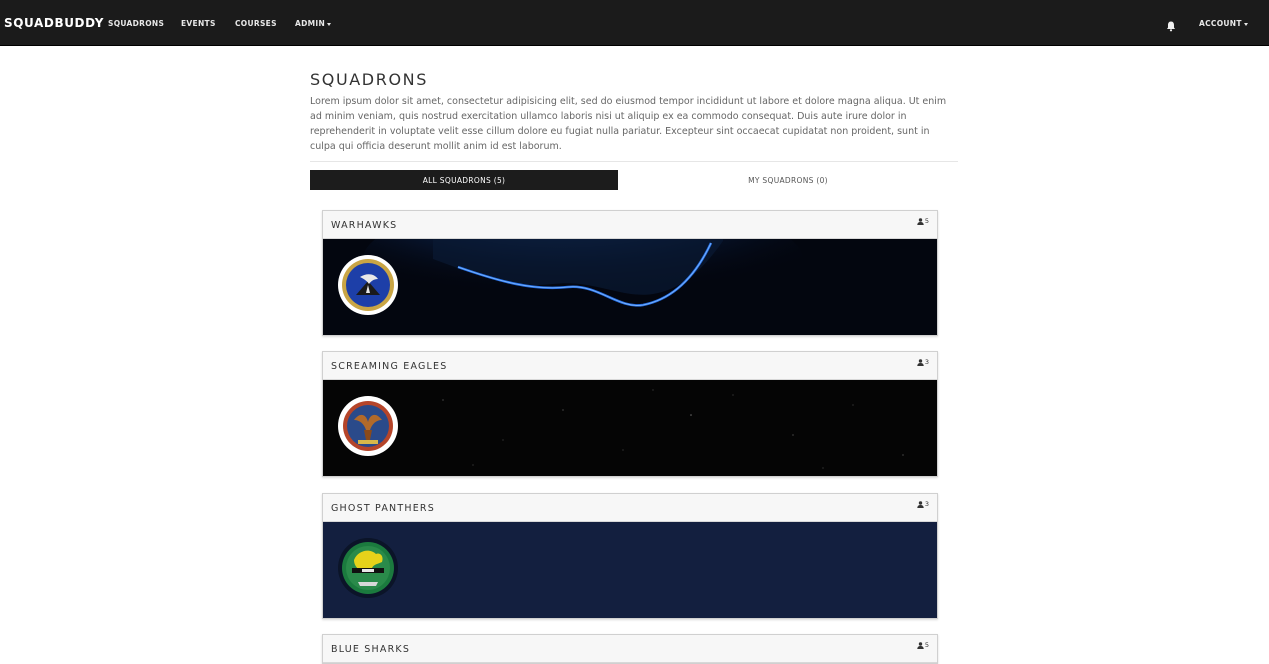  Describe the element at coordinates (369, 79) in the screenshot. I see `page-title: SQUADRONS` at that location.